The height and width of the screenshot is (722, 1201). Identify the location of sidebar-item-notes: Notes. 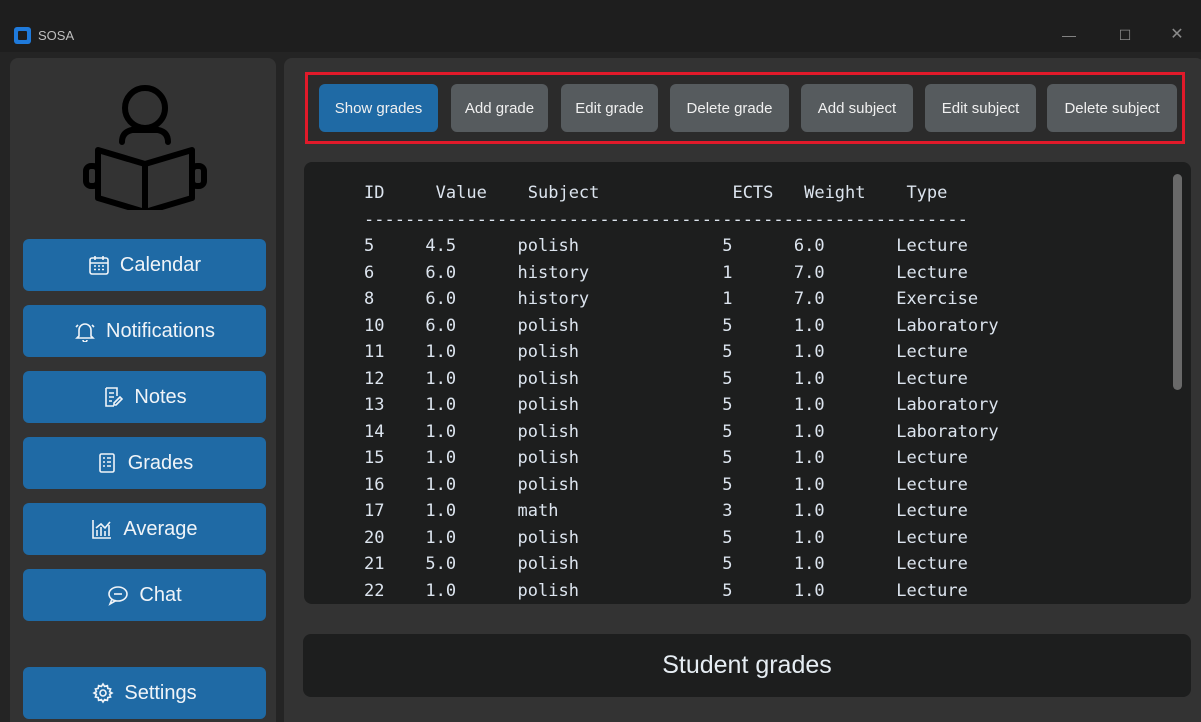
(144, 397).